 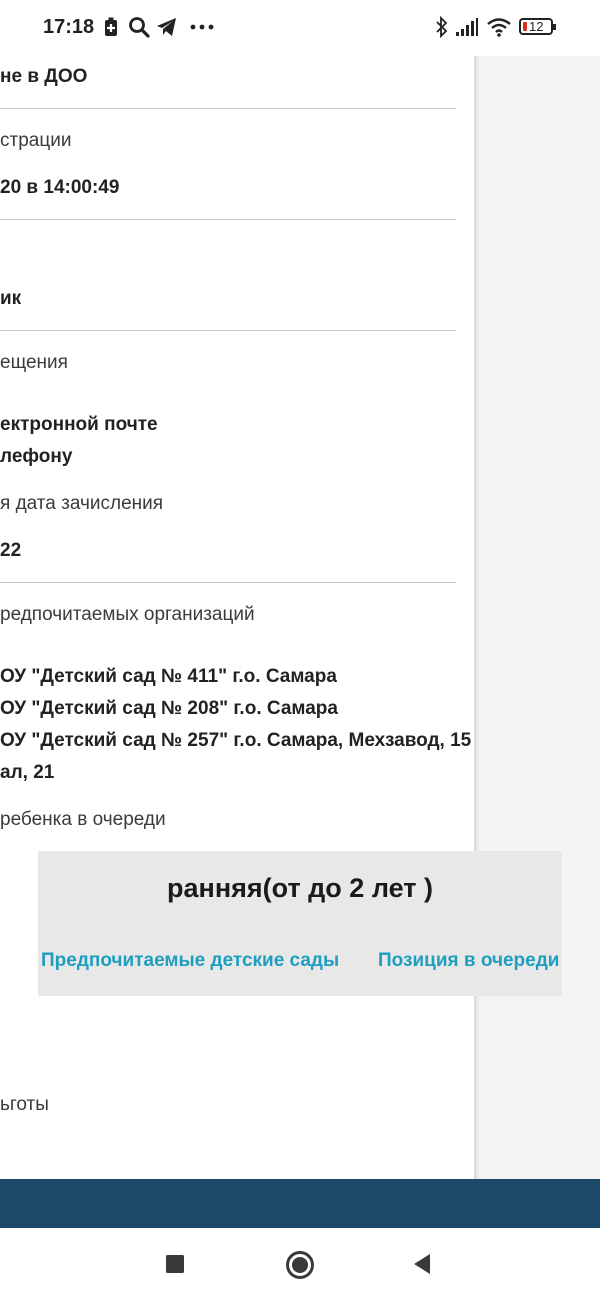 What do you see at coordinates (27, 772) in the screenshot?
I see `org-list-item: ал, 21` at bounding box center [27, 772].